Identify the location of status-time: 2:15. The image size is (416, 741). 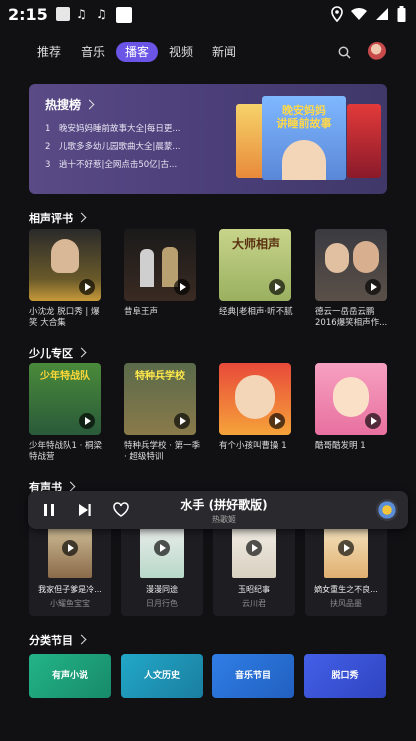
(28, 14).